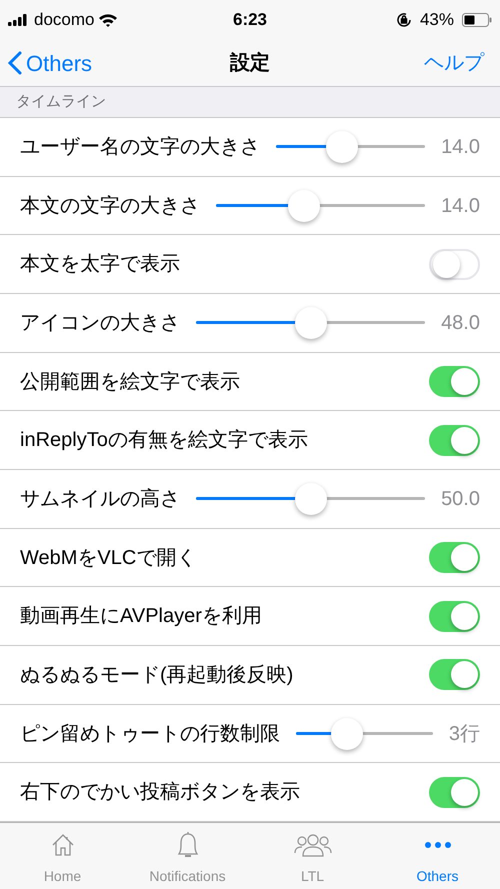 The image size is (500, 889). What do you see at coordinates (150, 734) in the screenshot?
I see `setting-label: ピン留めトゥートの行数制限` at bounding box center [150, 734].